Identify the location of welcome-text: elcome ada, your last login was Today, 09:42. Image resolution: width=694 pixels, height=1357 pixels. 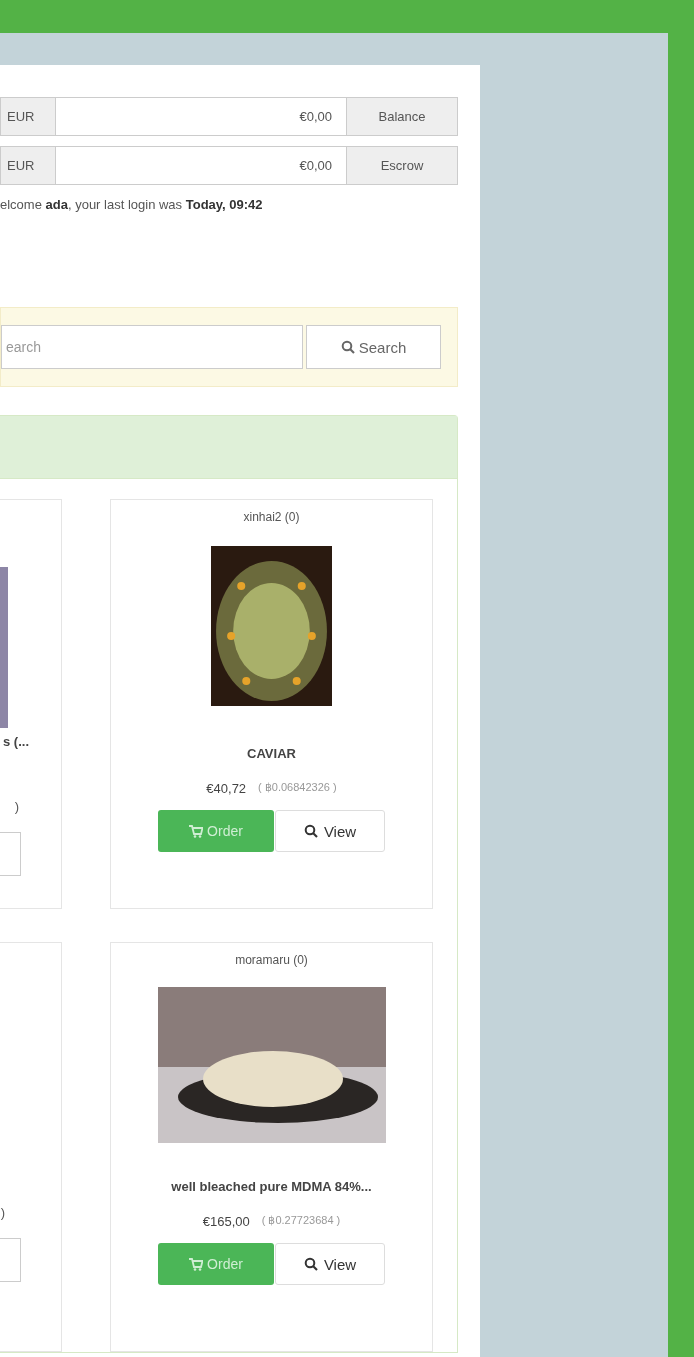
(132, 205).